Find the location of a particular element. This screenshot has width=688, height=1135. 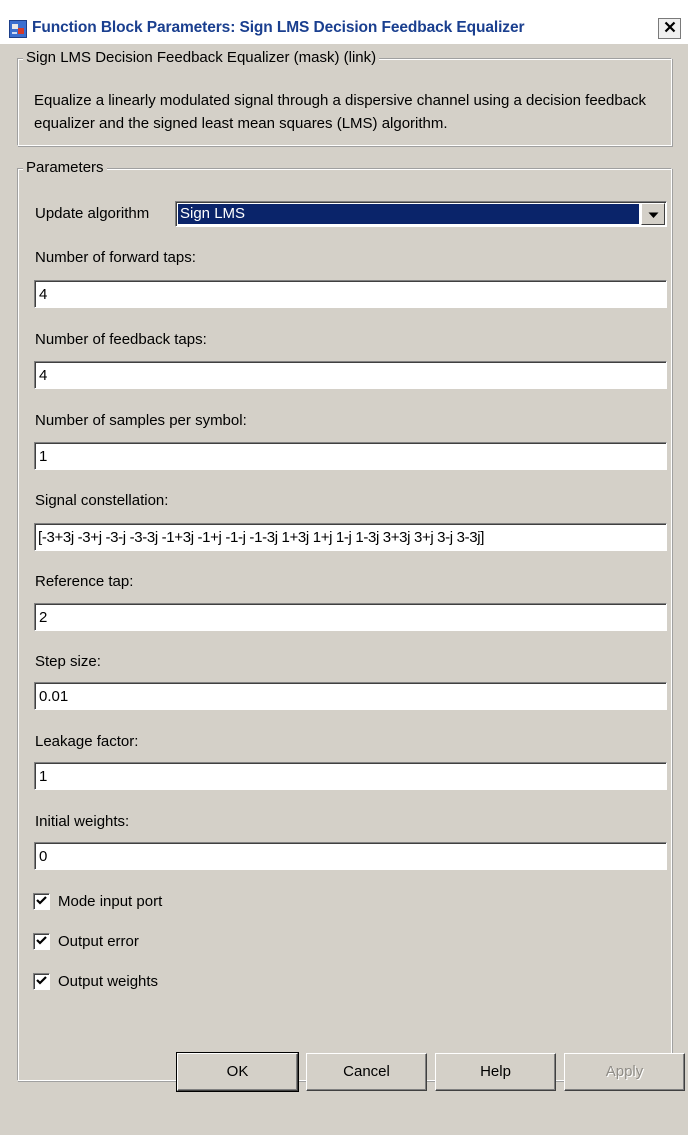

output-error-label: Output error is located at coordinates (98, 941).